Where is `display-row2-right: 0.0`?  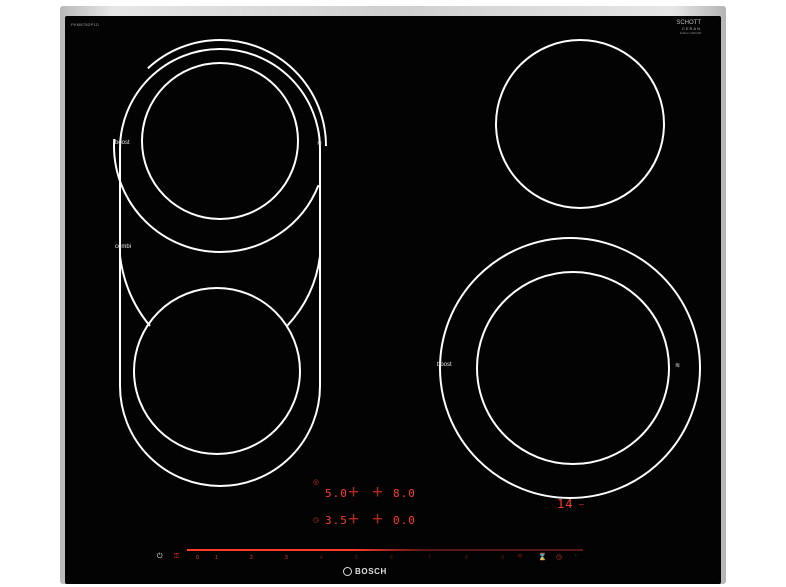 display-row2-right: 0.0 is located at coordinates (404, 520).